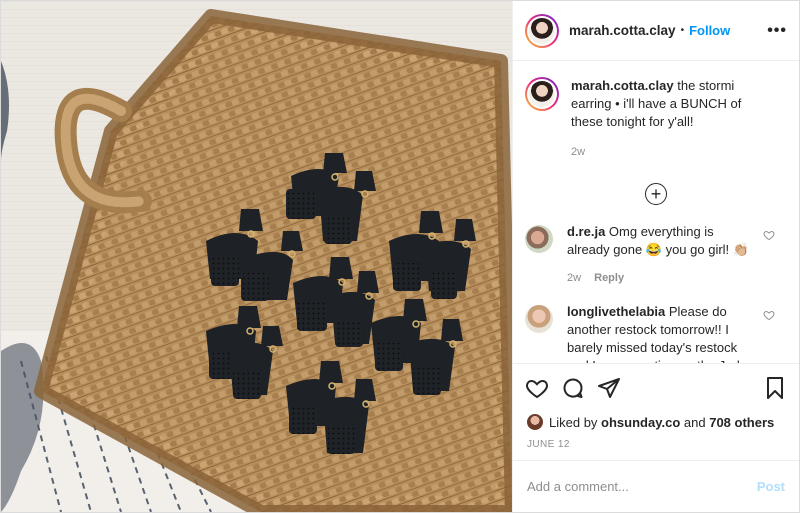 The height and width of the screenshot is (513, 800). What do you see at coordinates (777, 31) in the screenshot?
I see `more-options-icon: •••` at bounding box center [777, 31].